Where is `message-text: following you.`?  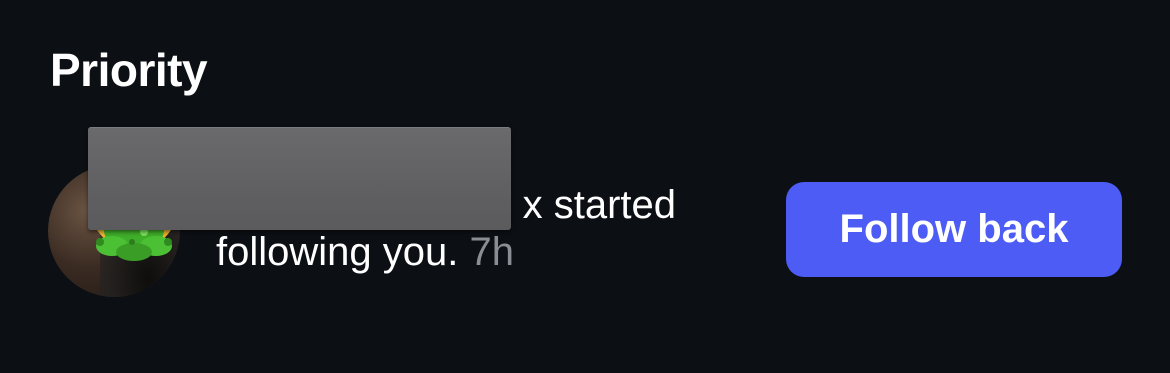 message-text: following you. is located at coordinates (337, 252).